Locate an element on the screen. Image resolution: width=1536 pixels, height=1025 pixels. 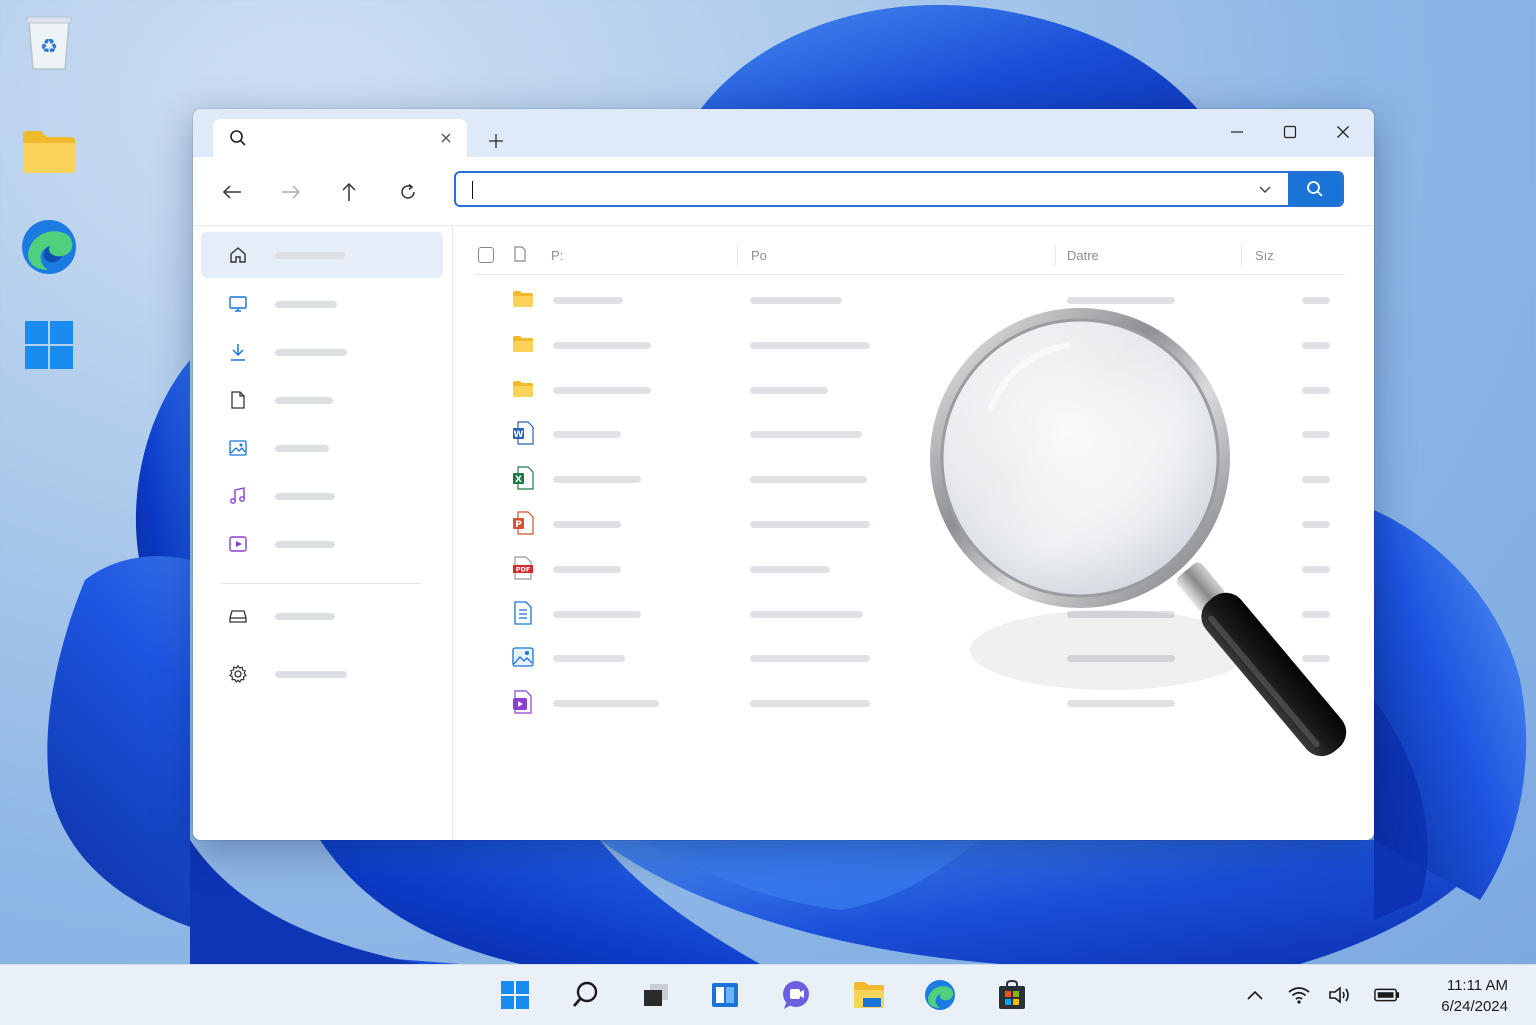
back-button is located at coordinates (232, 192).